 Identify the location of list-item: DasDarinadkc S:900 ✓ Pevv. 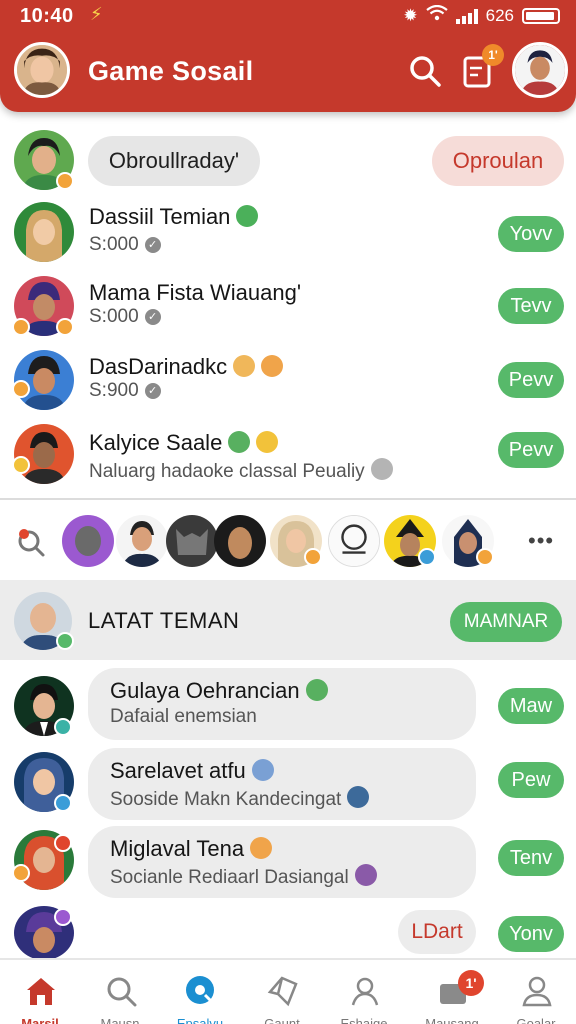
(288, 383).